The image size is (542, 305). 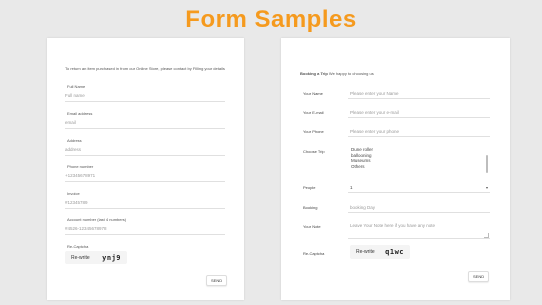 What do you see at coordinates (86, 228) in the screenshot?
I see `account-number-input: #4526-12345678978` at bounding box center [86, 228].